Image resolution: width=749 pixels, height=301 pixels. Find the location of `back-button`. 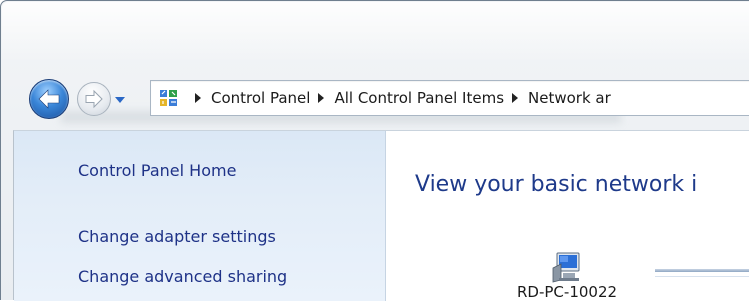

back-button is located at coordinates (49, 99).